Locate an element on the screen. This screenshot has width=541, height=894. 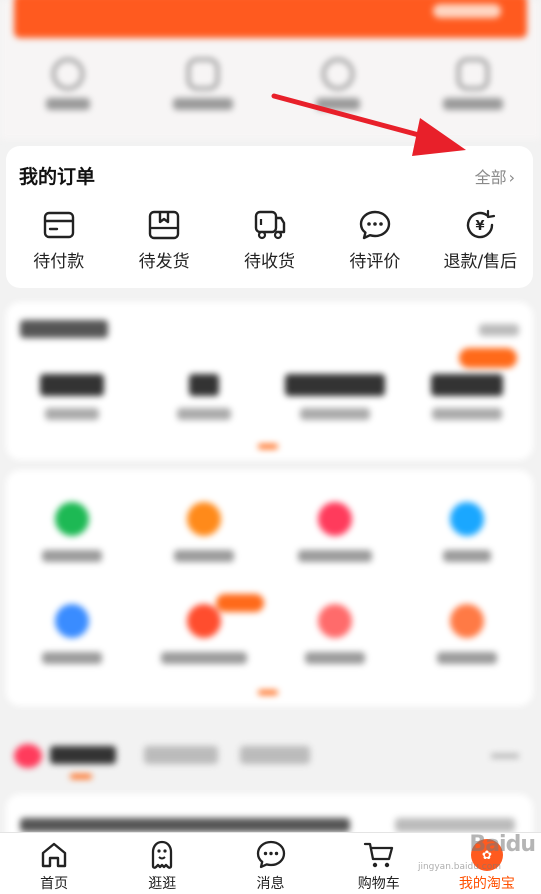
shortcut-store is located at coordinates (202, 93).